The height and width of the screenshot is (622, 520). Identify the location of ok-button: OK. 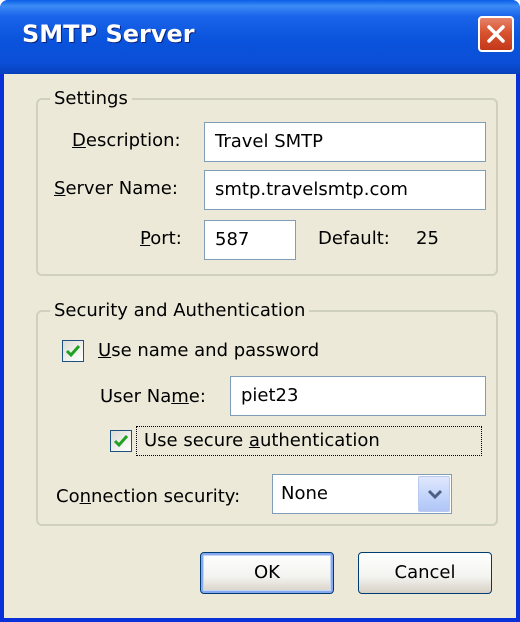
(267, 573).